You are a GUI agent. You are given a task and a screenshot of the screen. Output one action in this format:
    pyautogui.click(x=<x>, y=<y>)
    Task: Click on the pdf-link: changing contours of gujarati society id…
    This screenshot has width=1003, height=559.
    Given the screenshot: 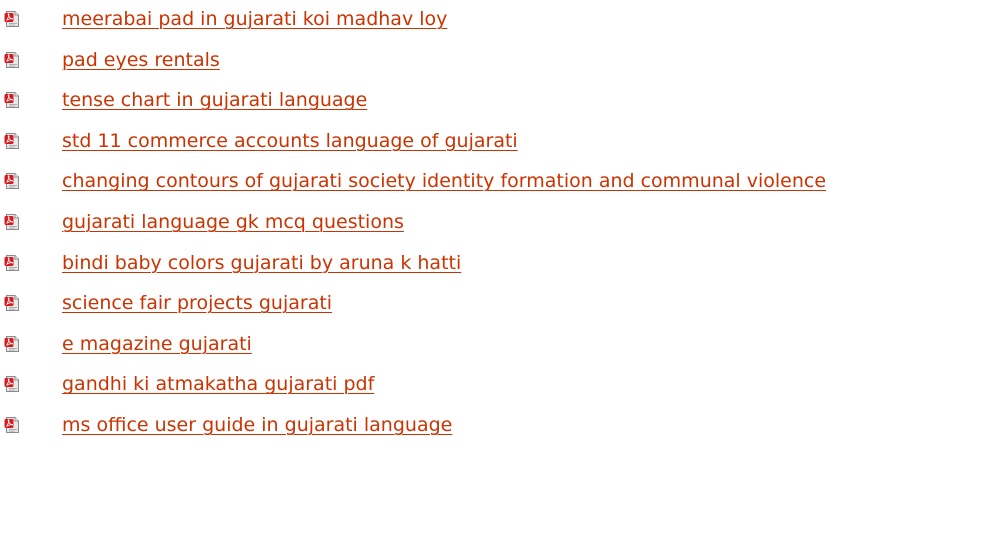 What is the action you would take?
    pyautogui.click(x=444, y=181)
    